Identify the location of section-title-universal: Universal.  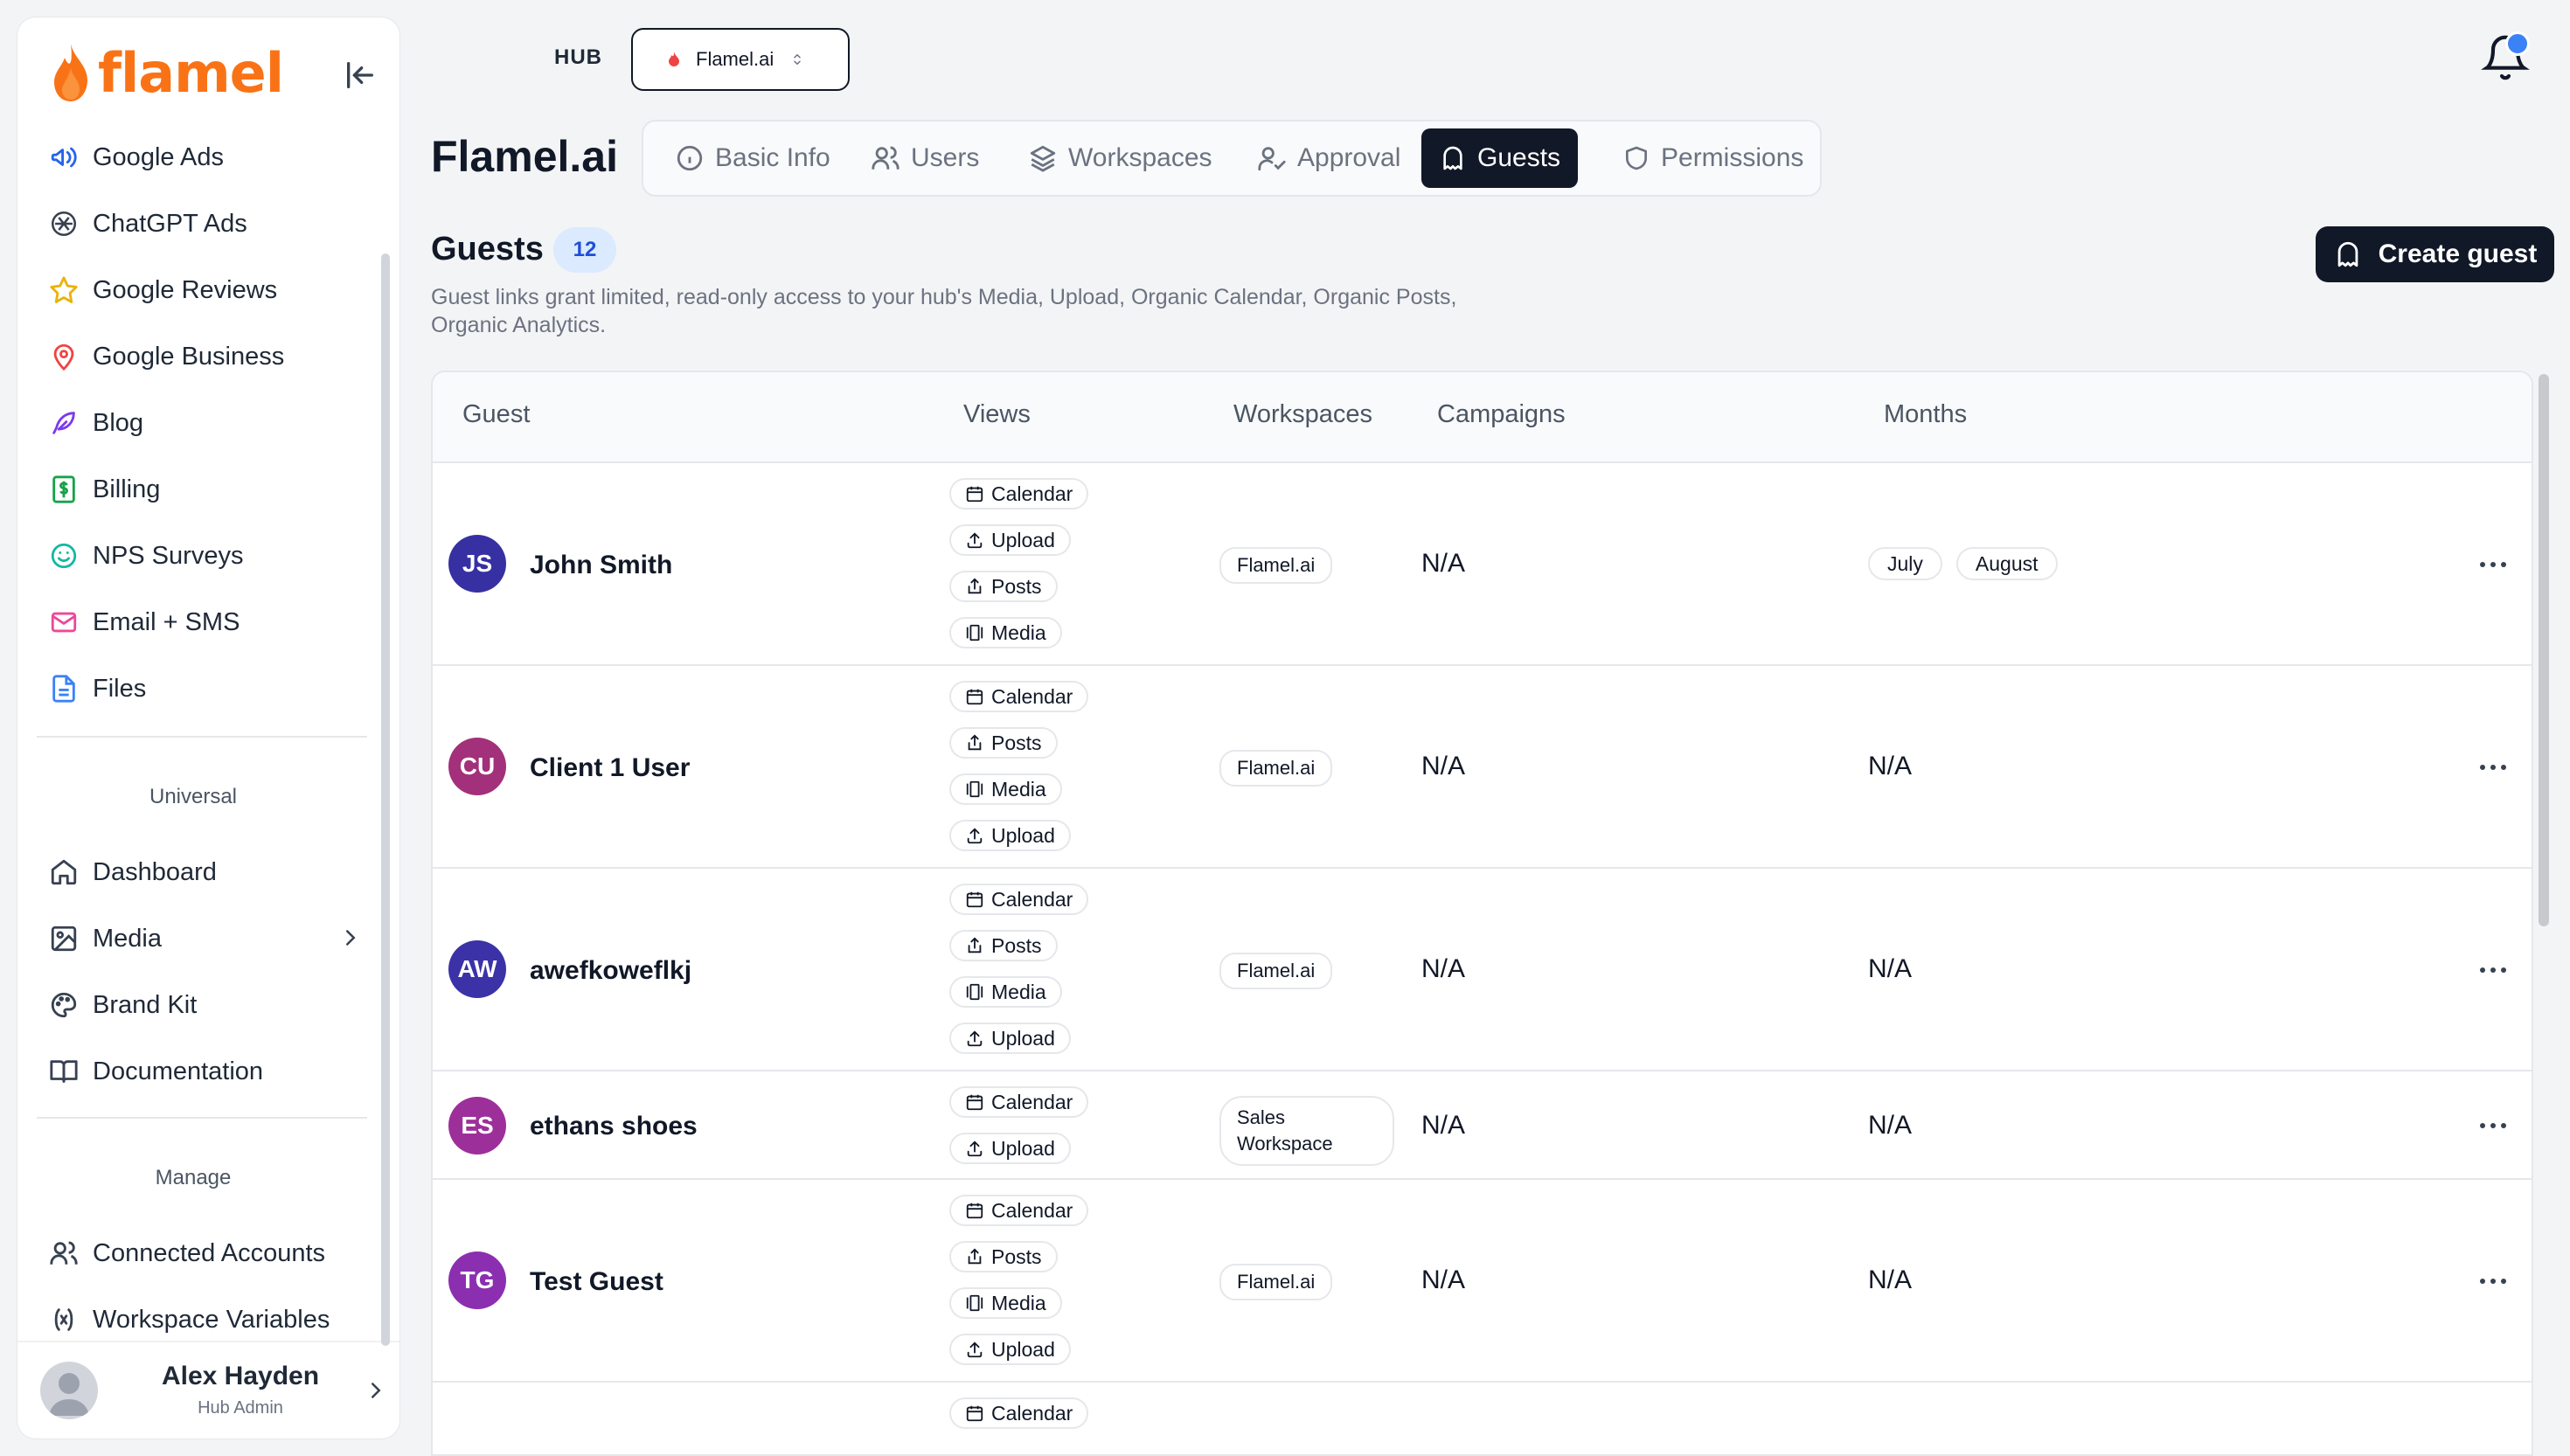
(193, 796).